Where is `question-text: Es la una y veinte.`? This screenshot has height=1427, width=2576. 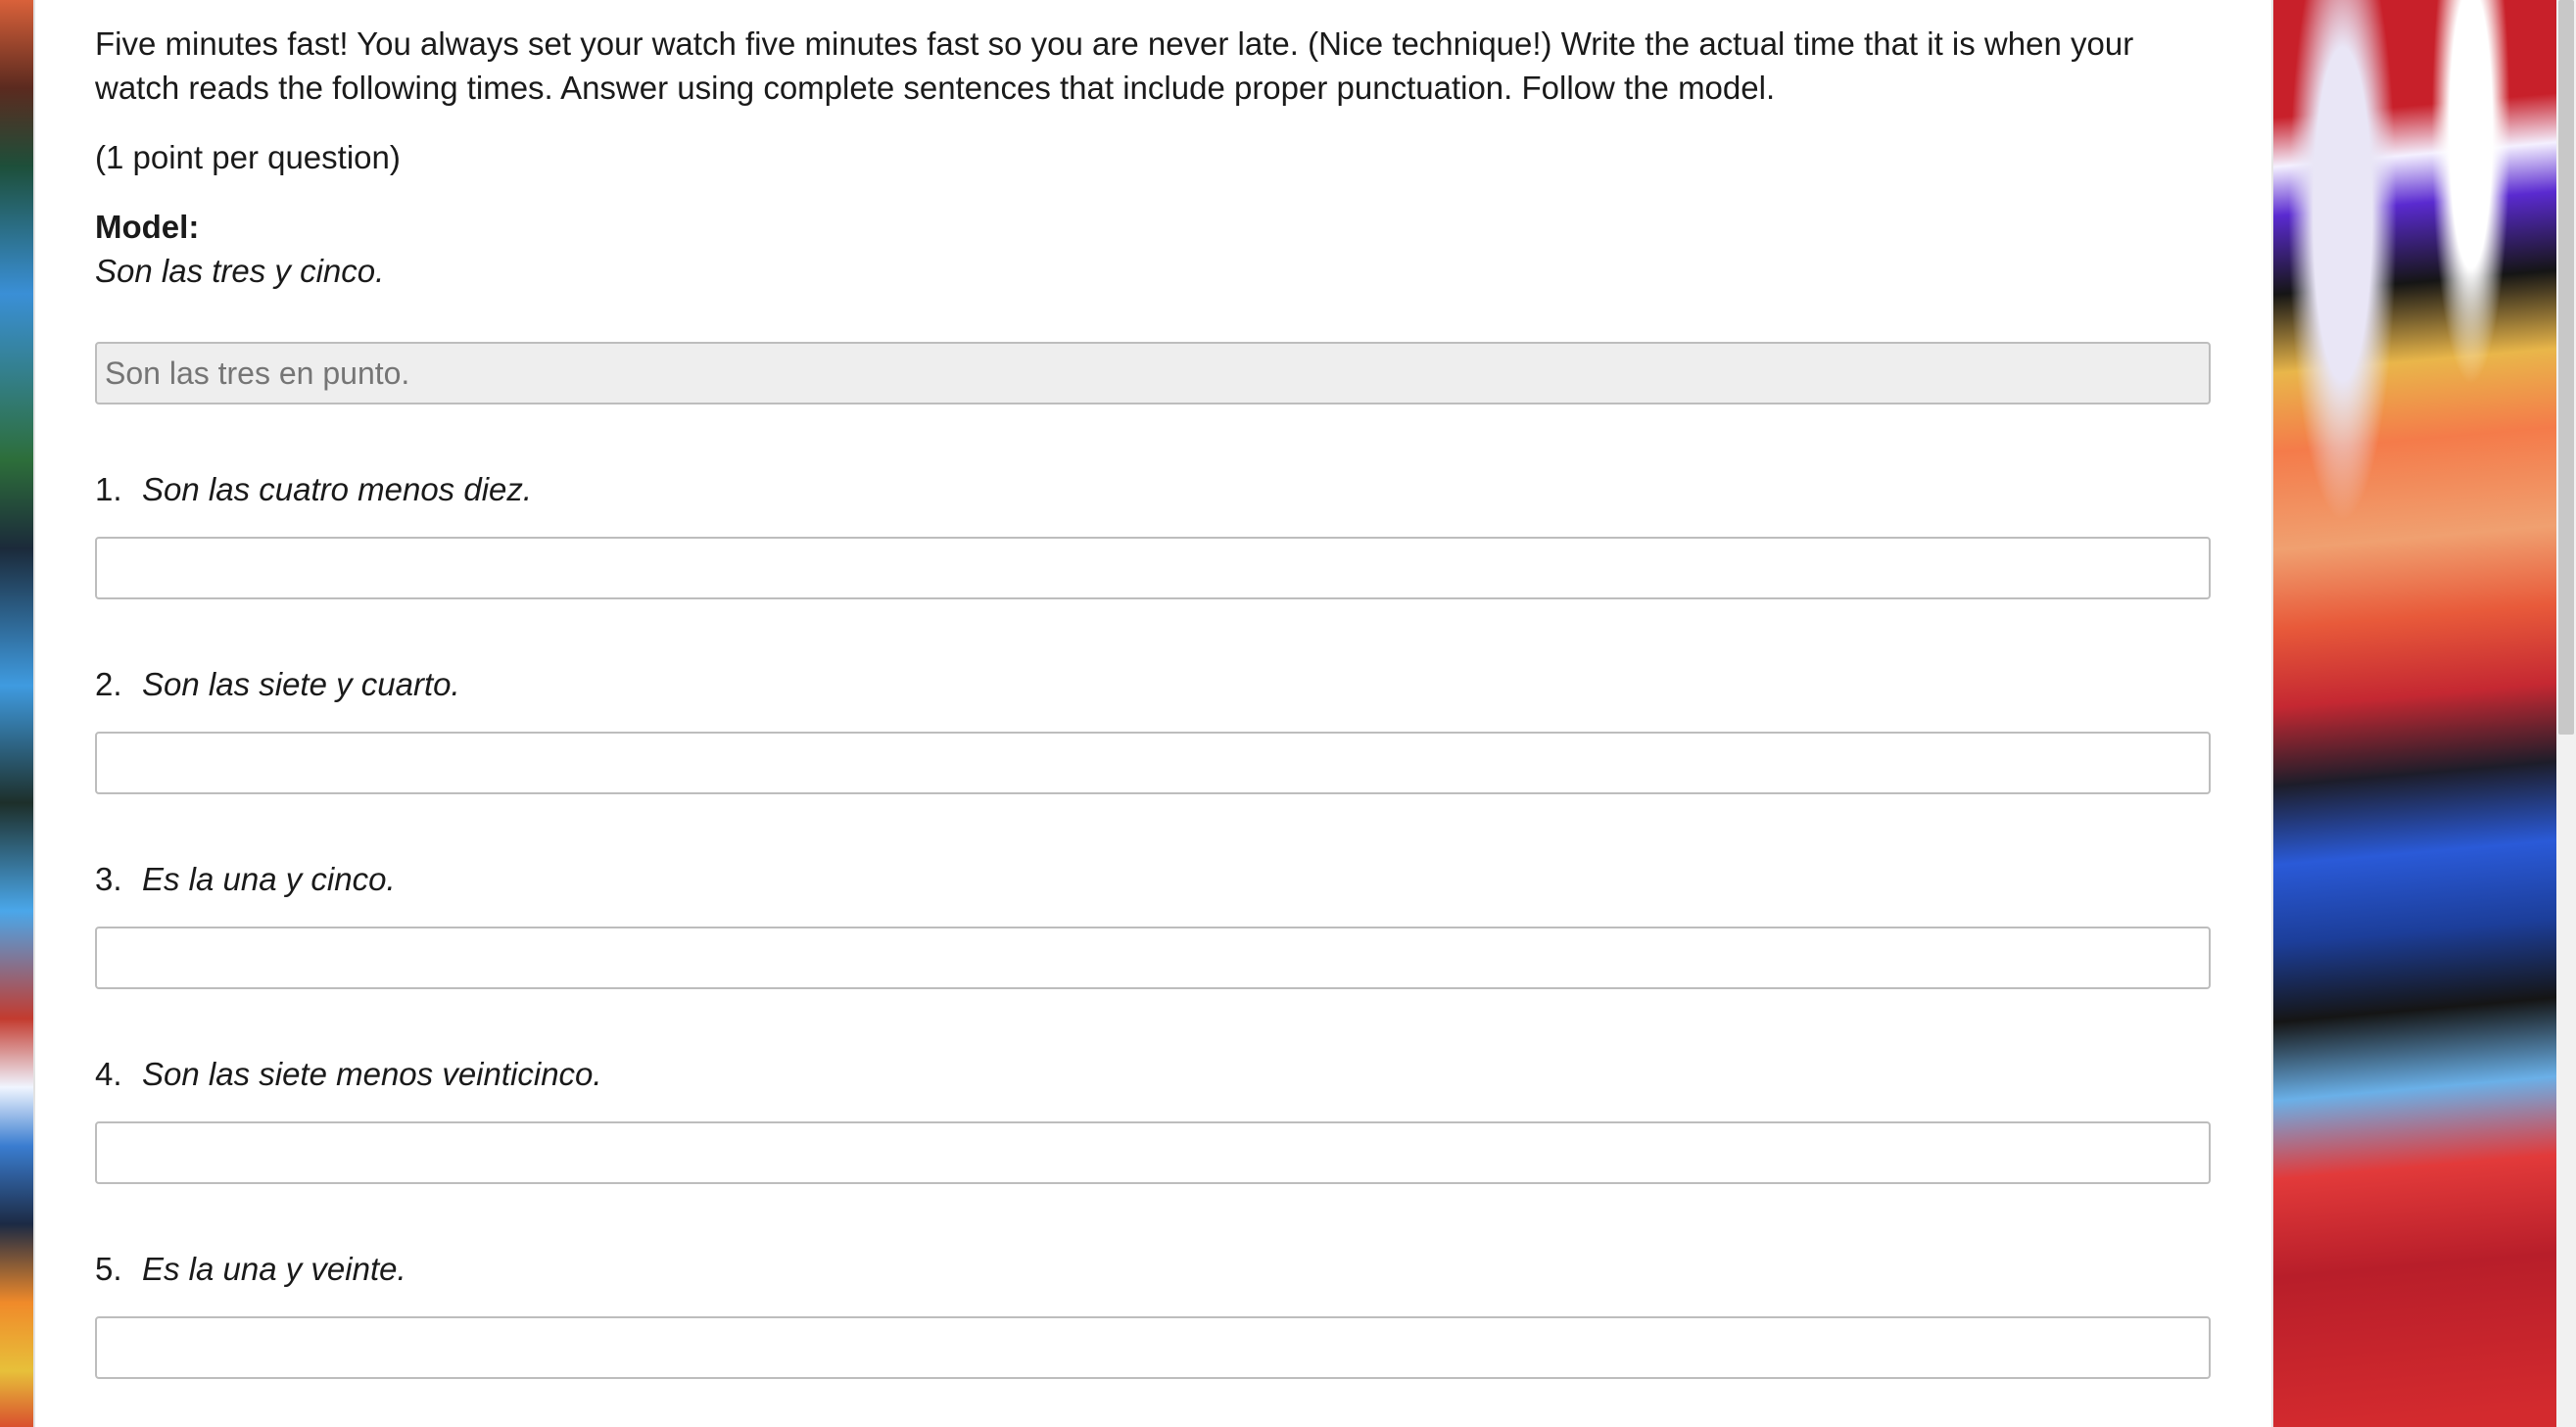 question-text: Es la una y veinte. is located at coordinates (274, 1269).